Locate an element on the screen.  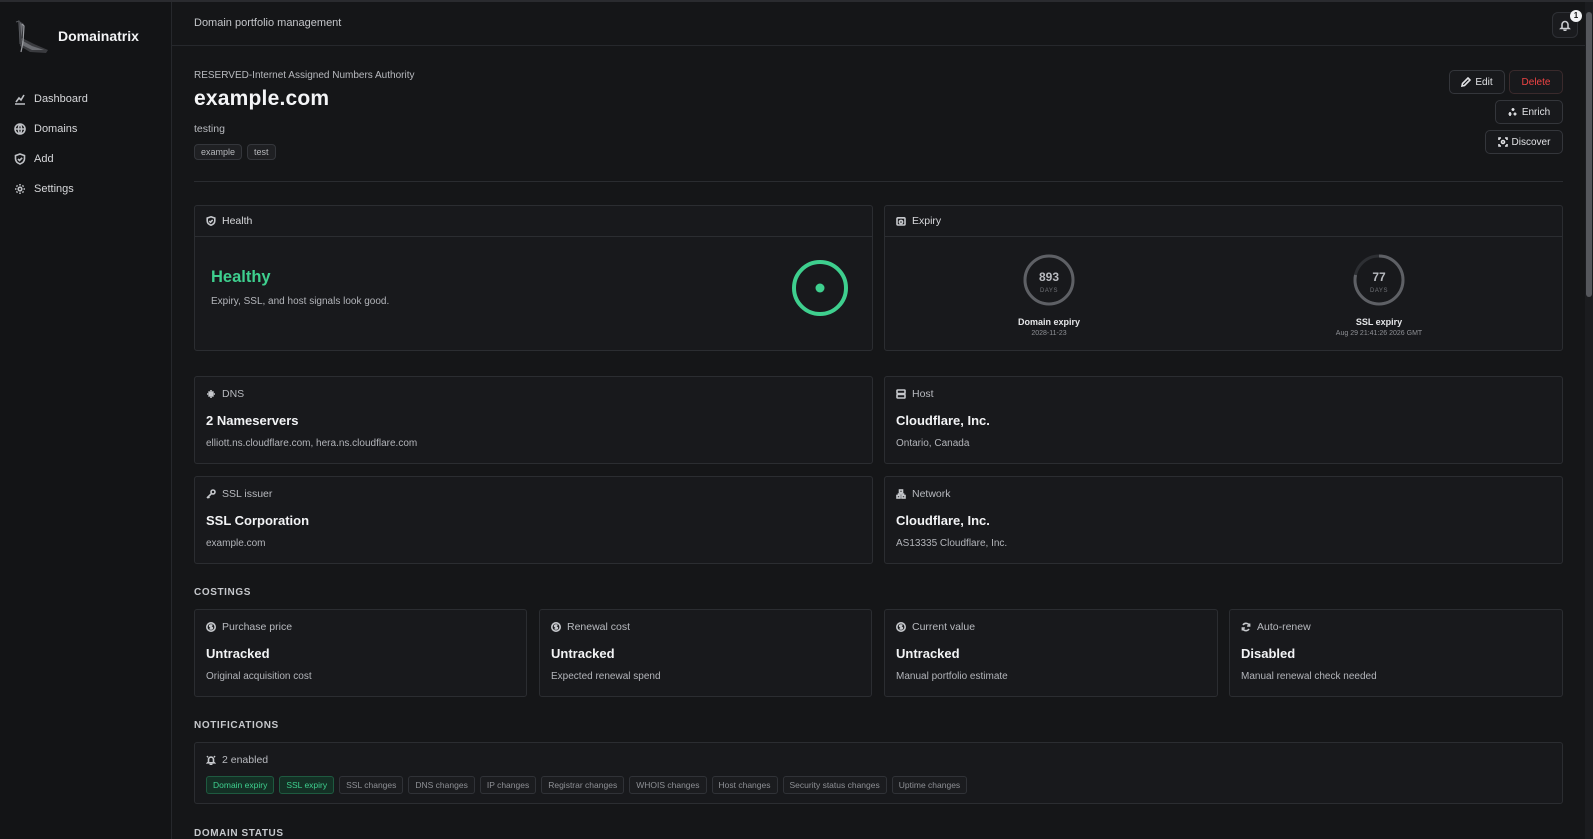
auto-renew-detail: Manual renewal check needed is located at coordinates (1309, 676).